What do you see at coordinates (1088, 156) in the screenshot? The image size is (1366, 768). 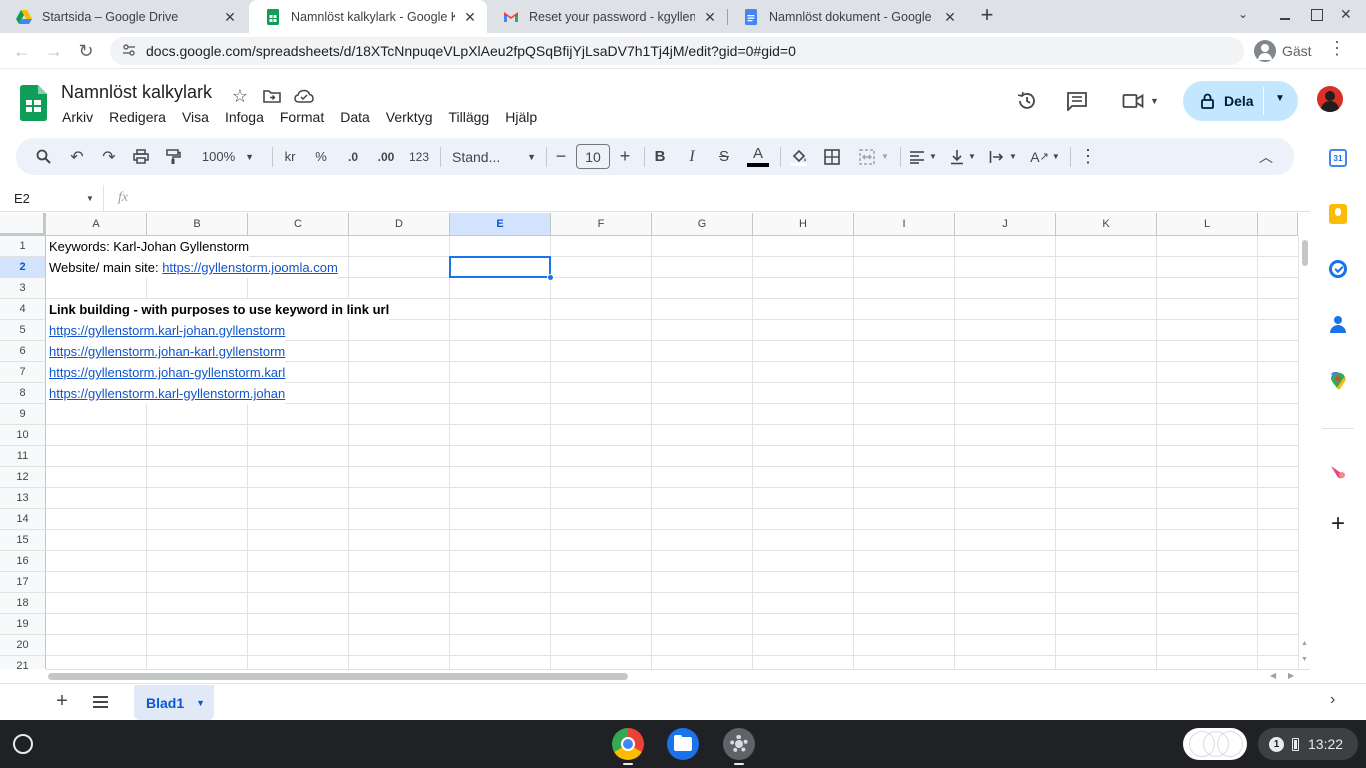 I see `more-options-icon: ⋮` at bounding box center [1088, 156].